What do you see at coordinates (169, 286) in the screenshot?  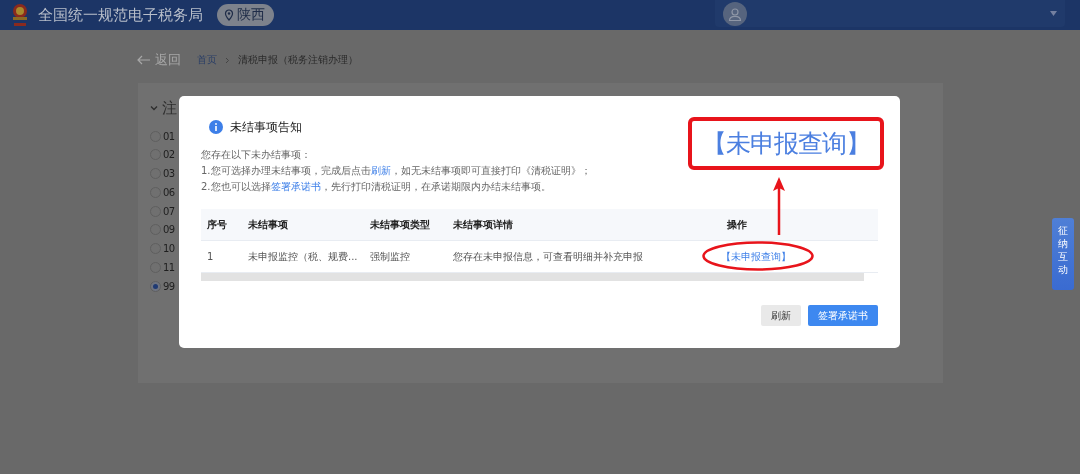 I see `option-label: 99` at bounding box center [169, 286].